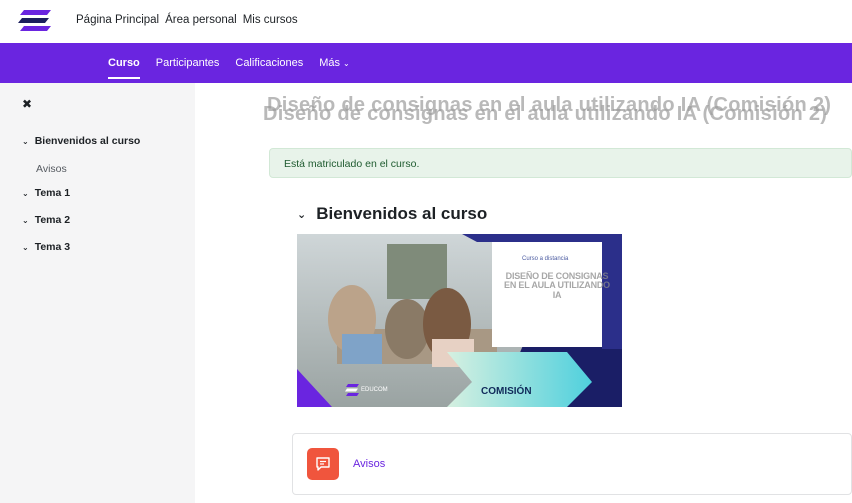 The height and width of the screenshot is (503, 852). I want to click on banner-brand: EDUCOM, so click(374, 390).